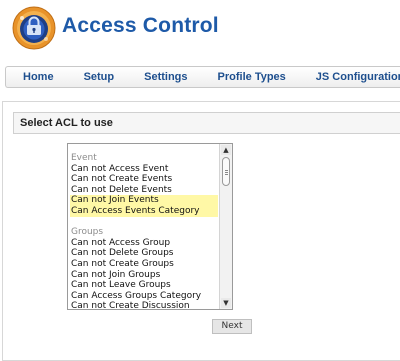 This screenshot has height=361, width=400. I want to click on panel-title: Select ACL to use, so click(66, 123).